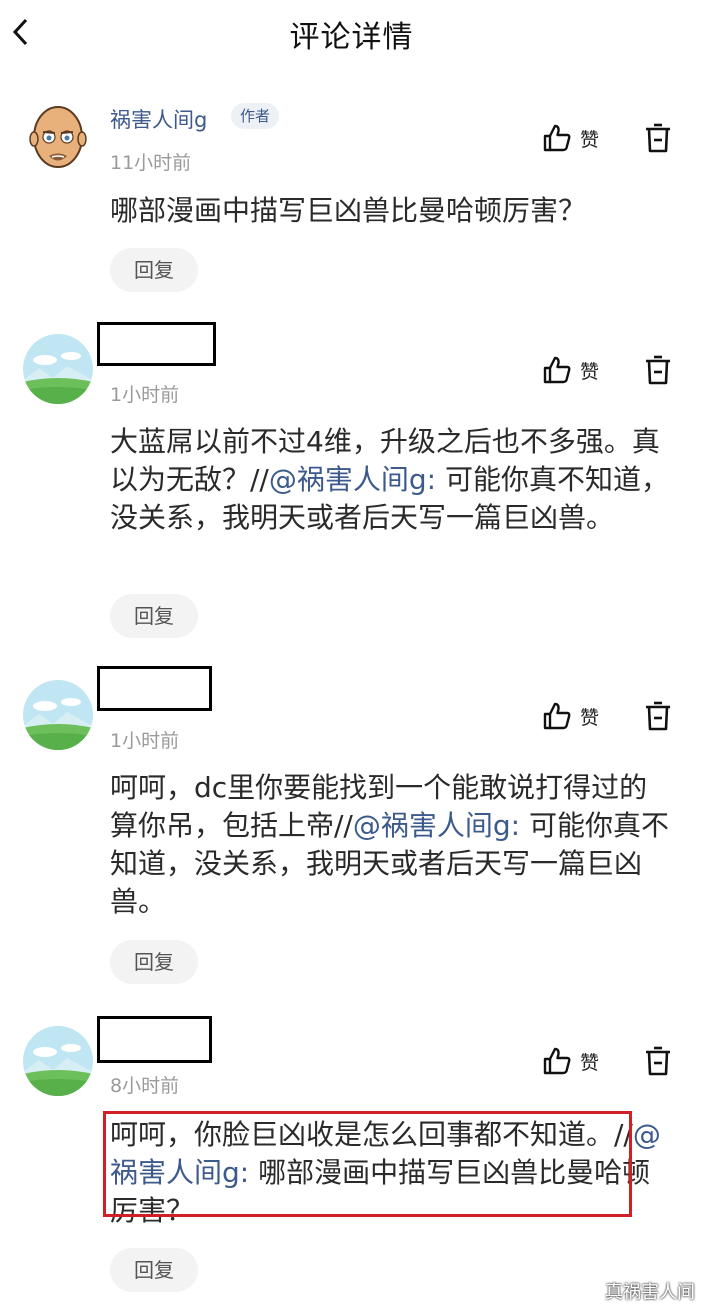 Image resolution: width=703 pixels, height=1314 pixels. Describe the element at coordinates (367, 1164) in the screenshot. I see `highlight-box` at that location.